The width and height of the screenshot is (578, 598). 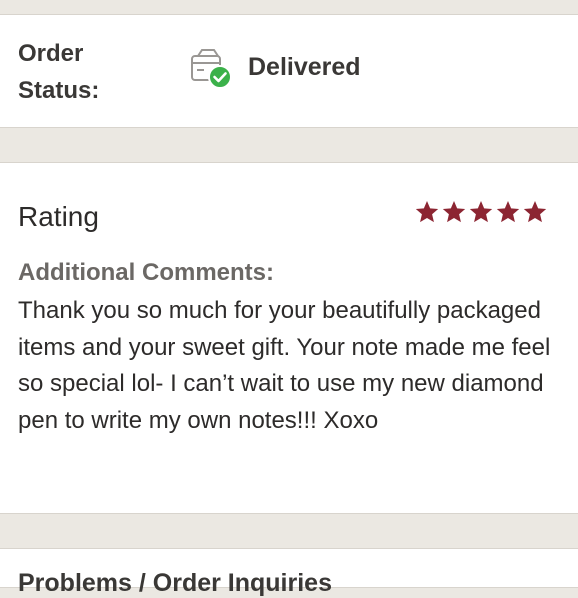 I want to click on order-status-value: Delivered, so click(x=304, y=67).